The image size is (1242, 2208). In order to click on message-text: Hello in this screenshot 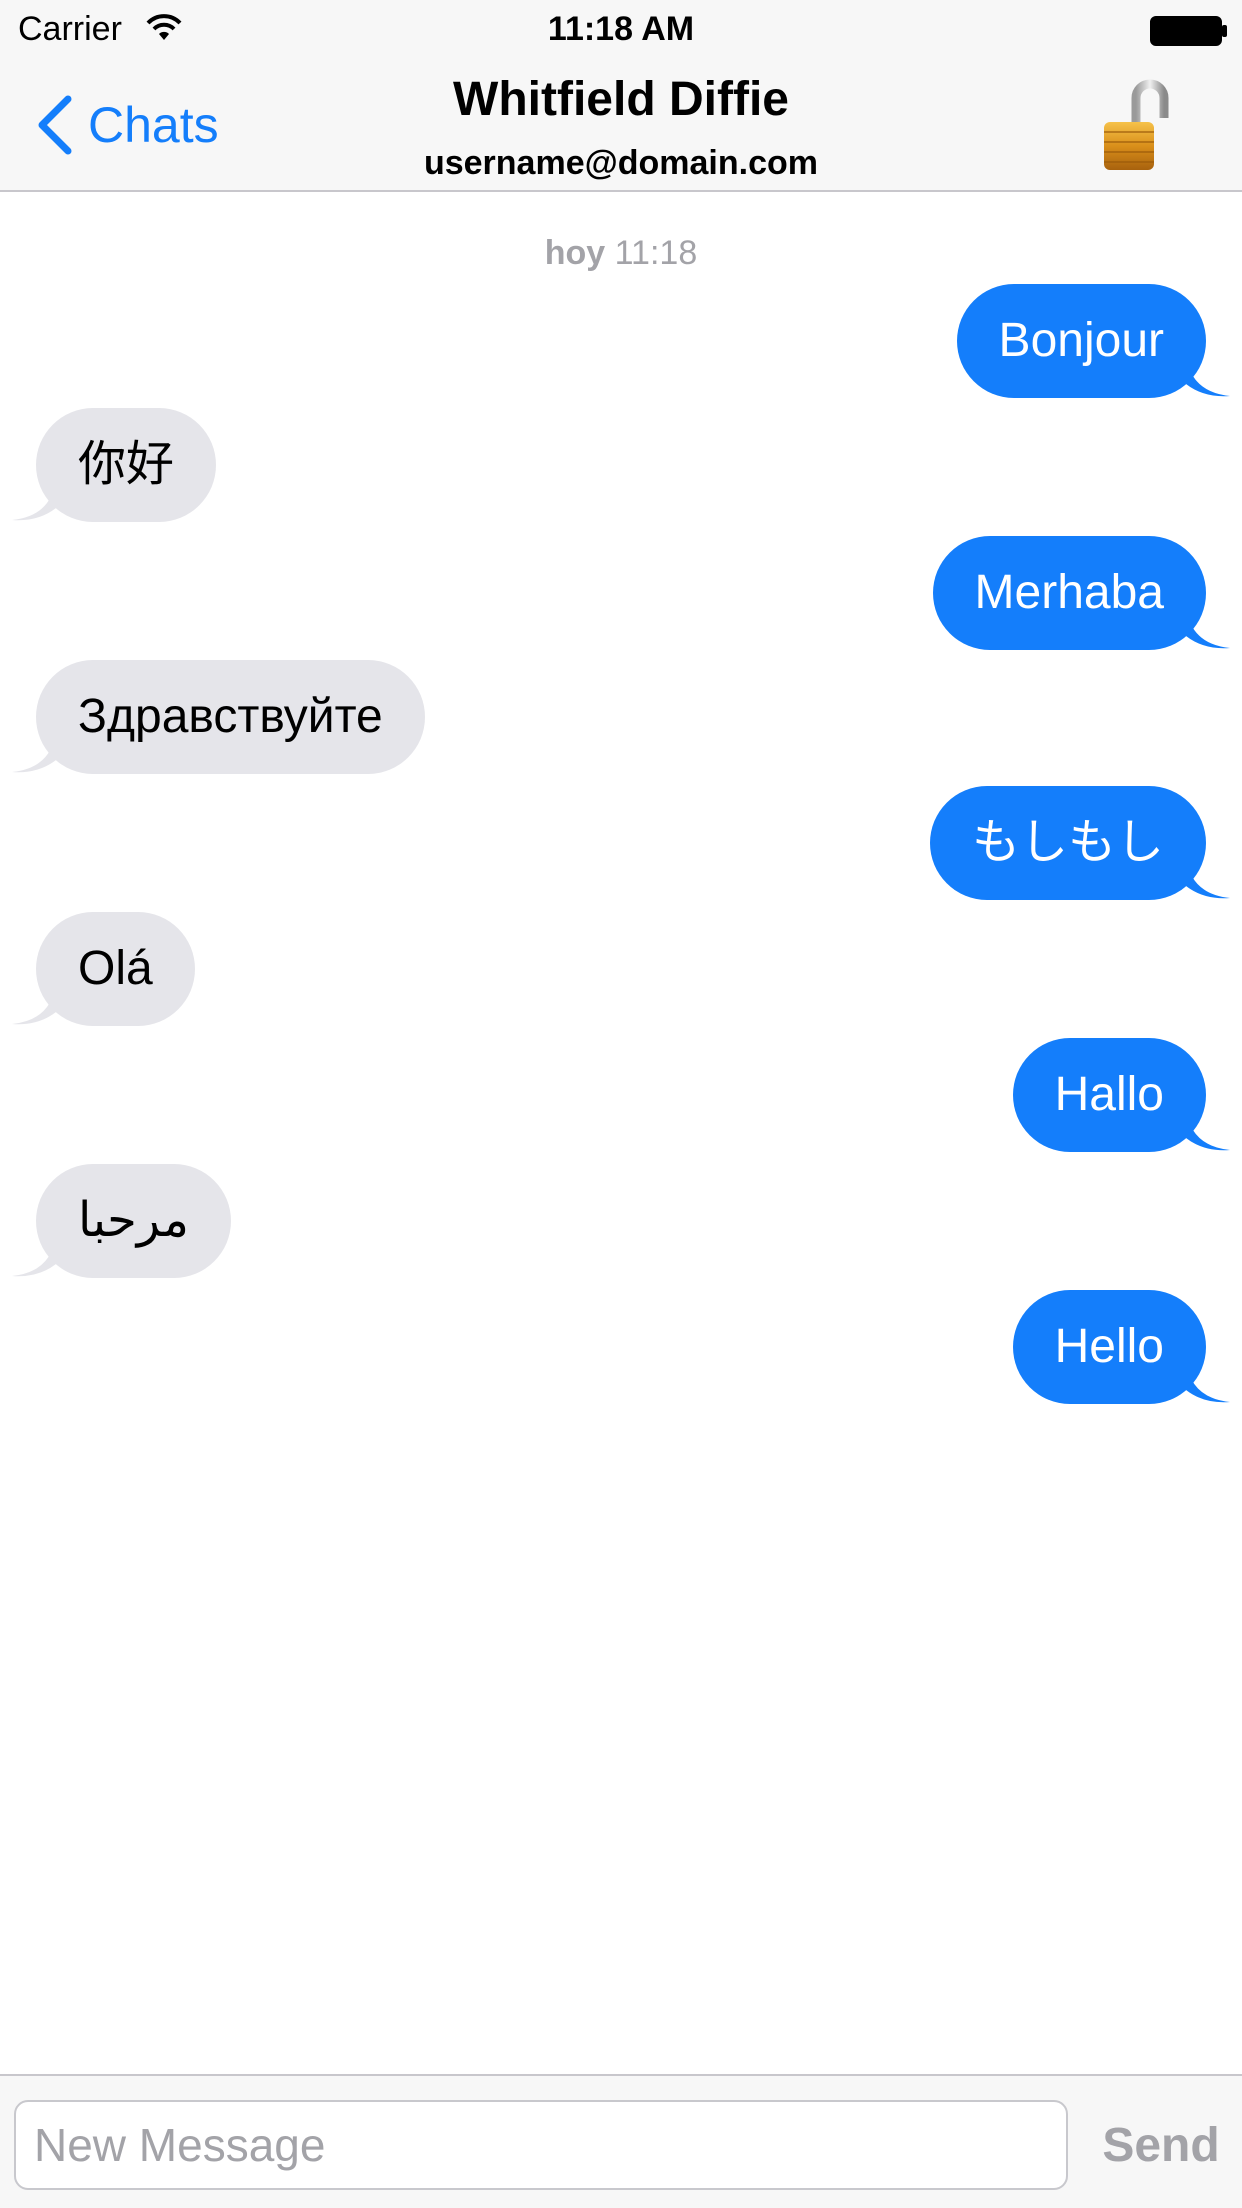, I will do `click(1109, 1346)`.